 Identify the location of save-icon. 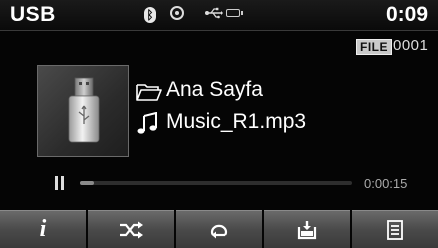
(307, 229).